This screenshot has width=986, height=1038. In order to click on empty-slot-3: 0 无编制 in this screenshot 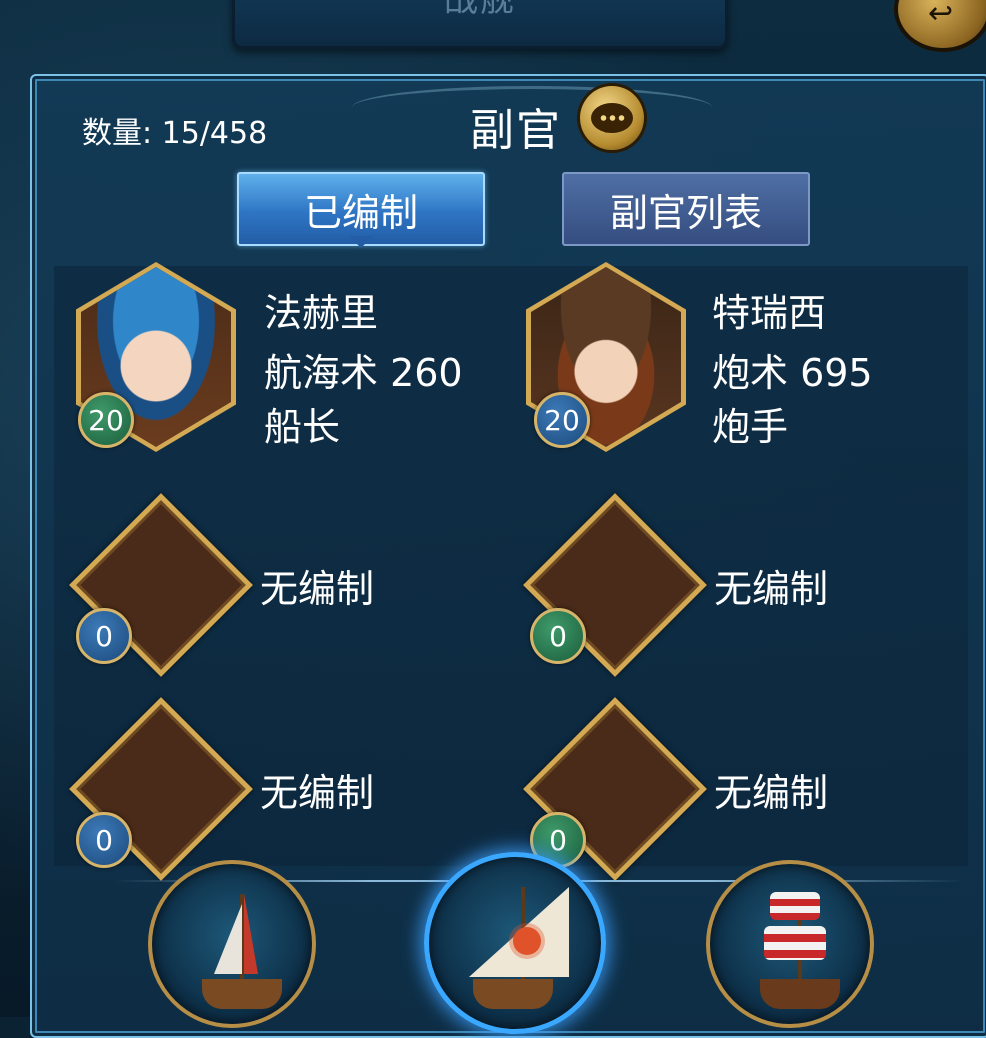, I will do `click(280, 789)`.